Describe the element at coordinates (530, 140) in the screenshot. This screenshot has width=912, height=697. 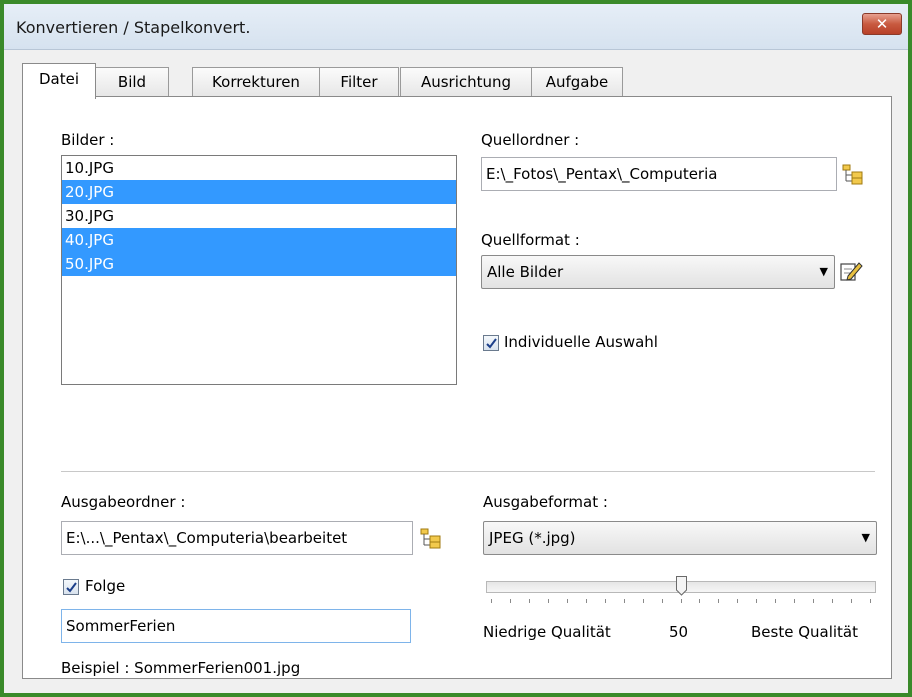
I see `source-folder-label: Quellordner :` at that location.